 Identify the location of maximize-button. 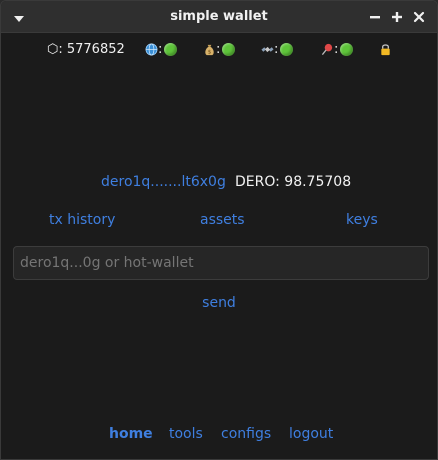
(397, 17).